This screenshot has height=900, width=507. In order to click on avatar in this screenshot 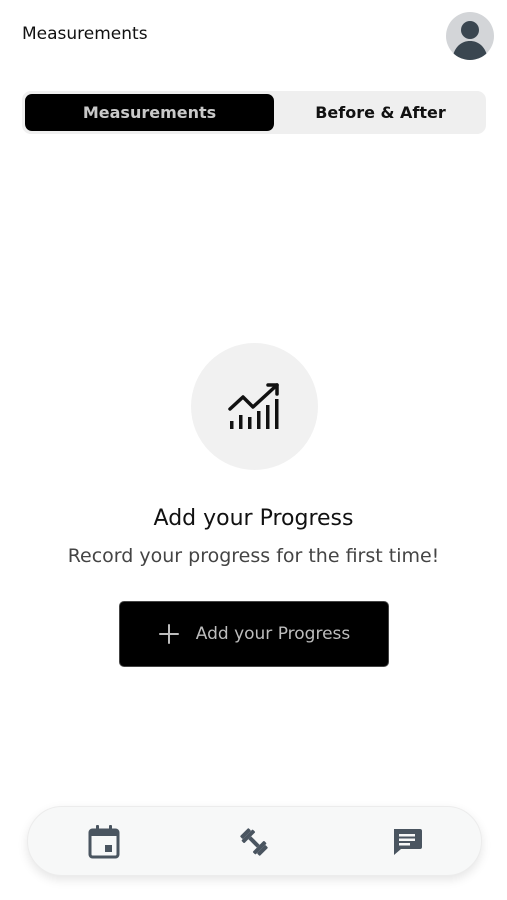, I will do `click(470, 36)`.